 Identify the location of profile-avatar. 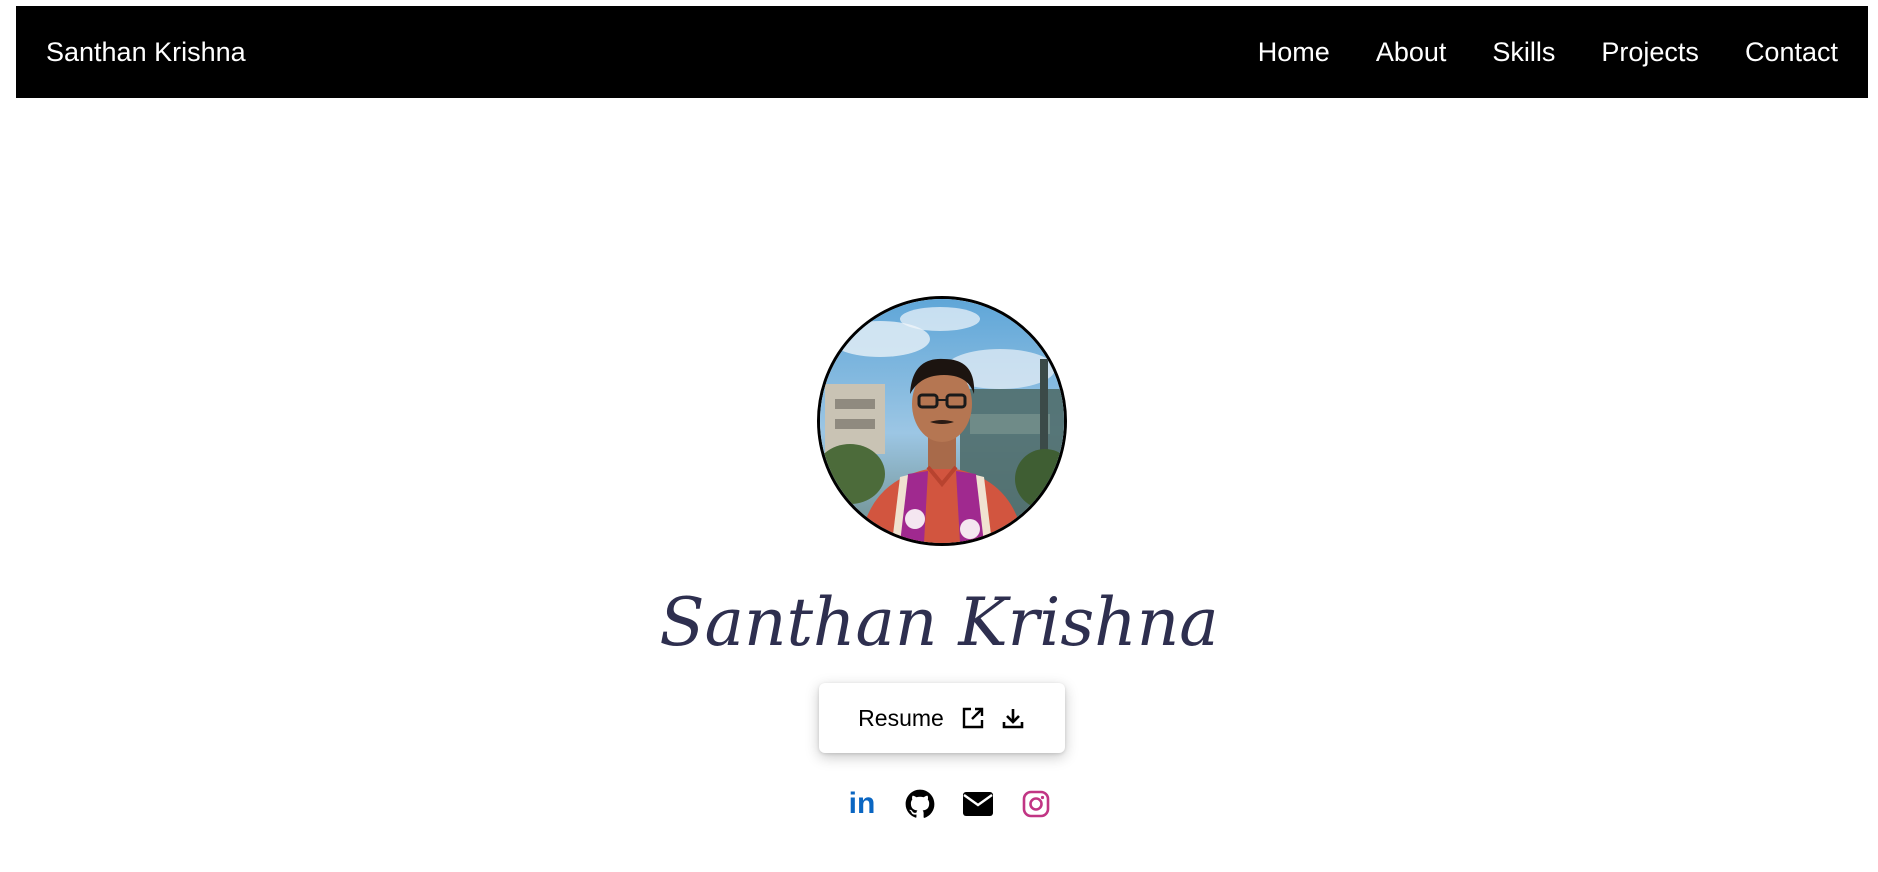
(942, 421).